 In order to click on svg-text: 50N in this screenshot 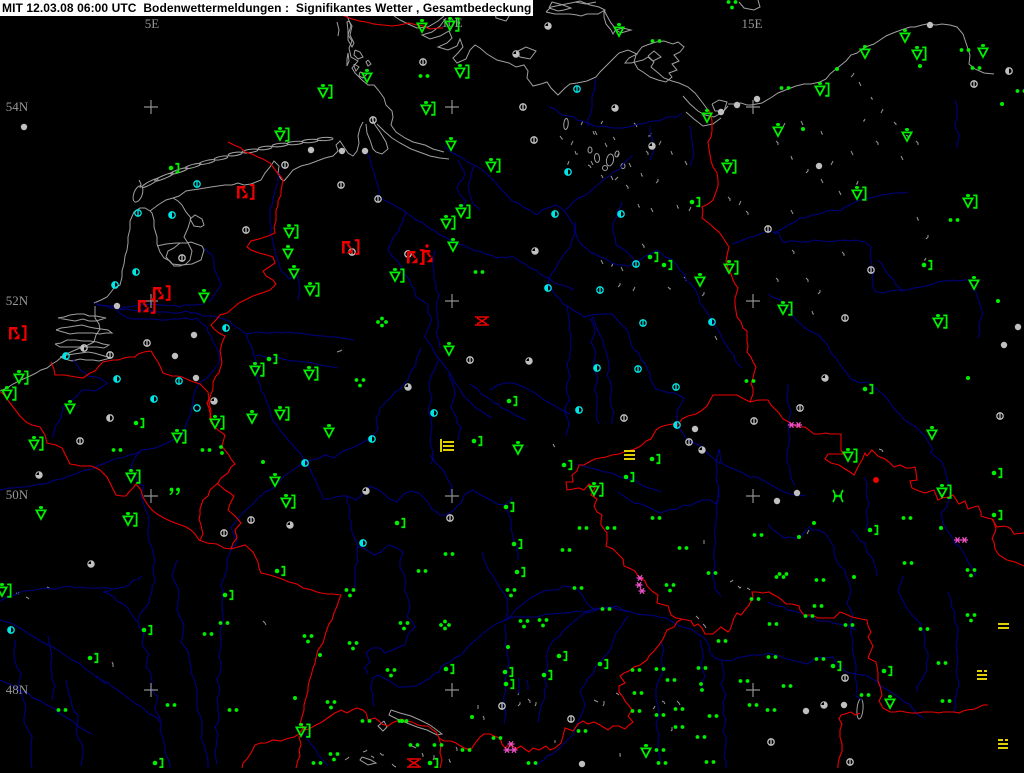, I will do `click(17, 494)`.